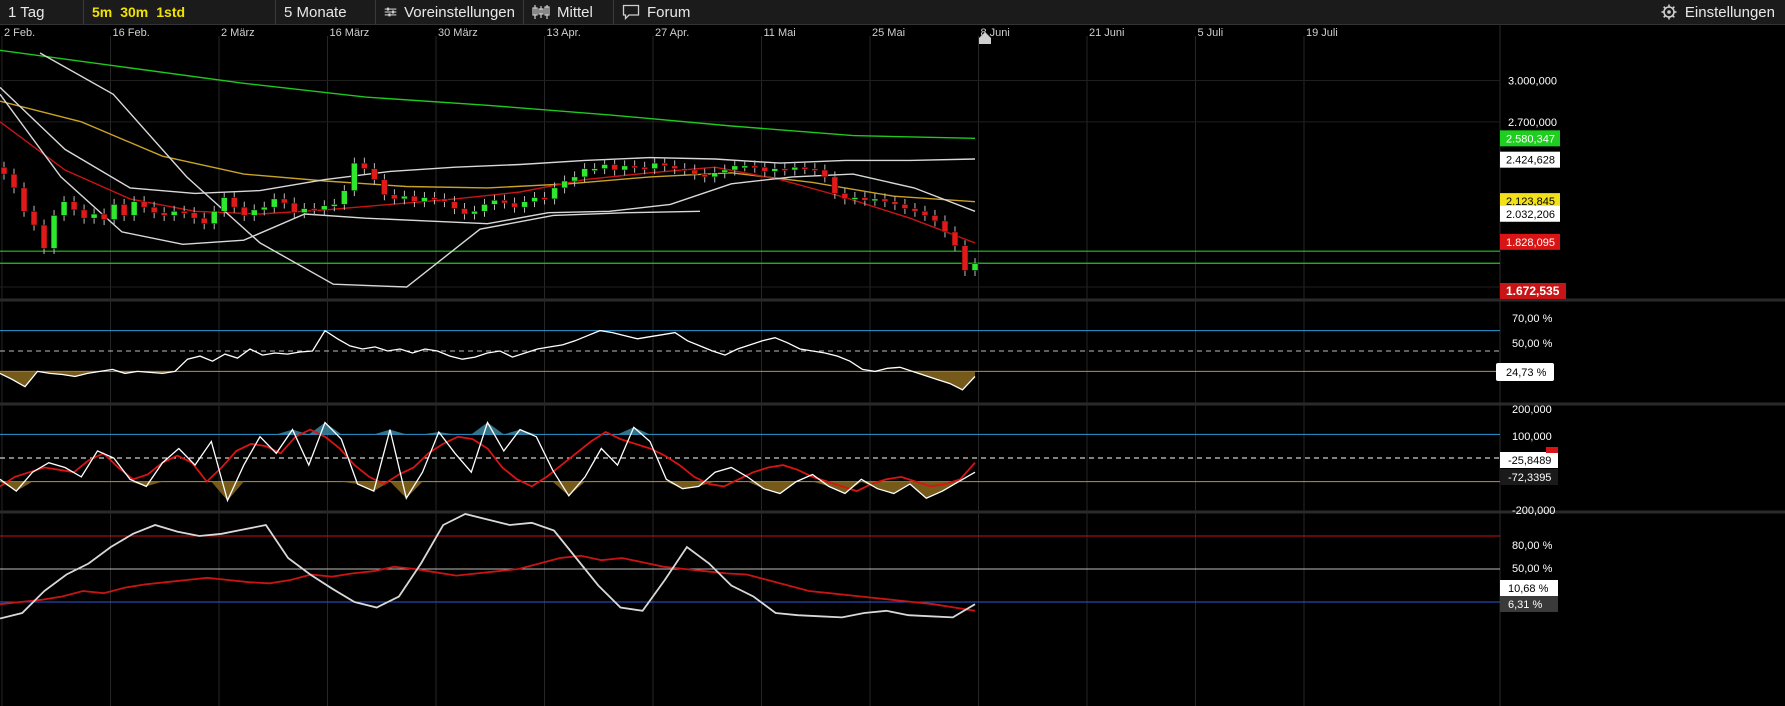  Describe the element at coordinates (1552, 450) in the screenshot. I see `cci-value-tab` at that location.